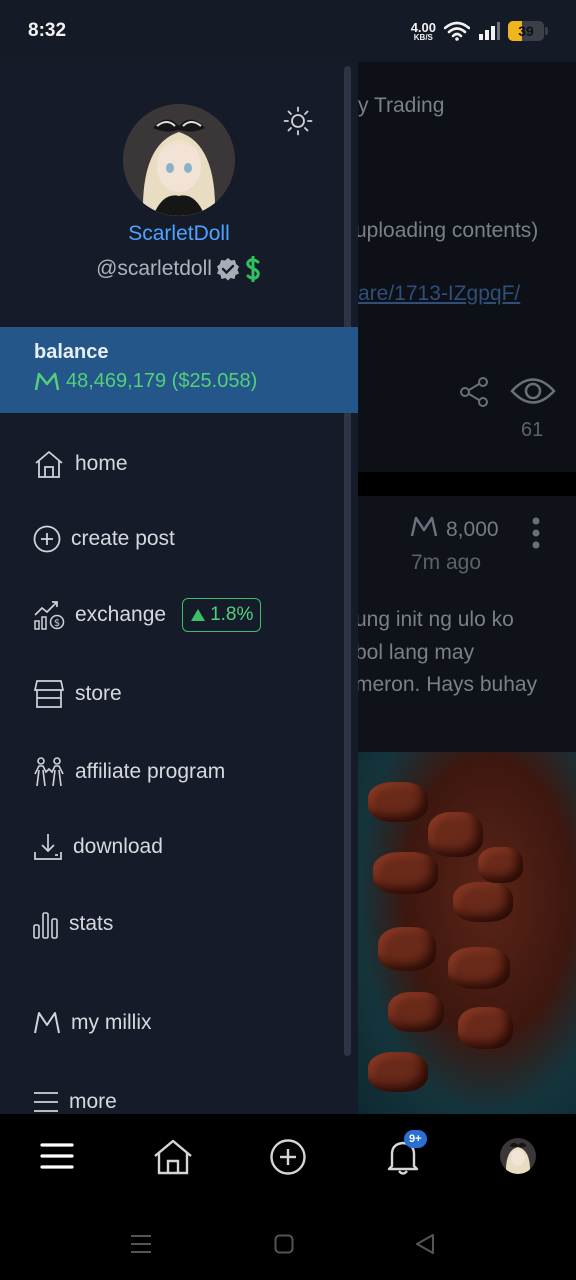  Describe the element at coordinates (446, 562) in the screenshot. I see `post-time: 7m ago` at that location.